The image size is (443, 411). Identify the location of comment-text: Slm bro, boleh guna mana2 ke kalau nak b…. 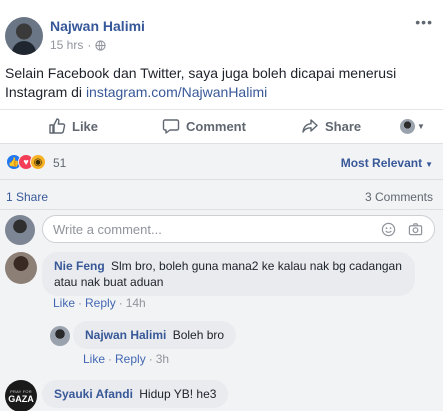
(228, 274).